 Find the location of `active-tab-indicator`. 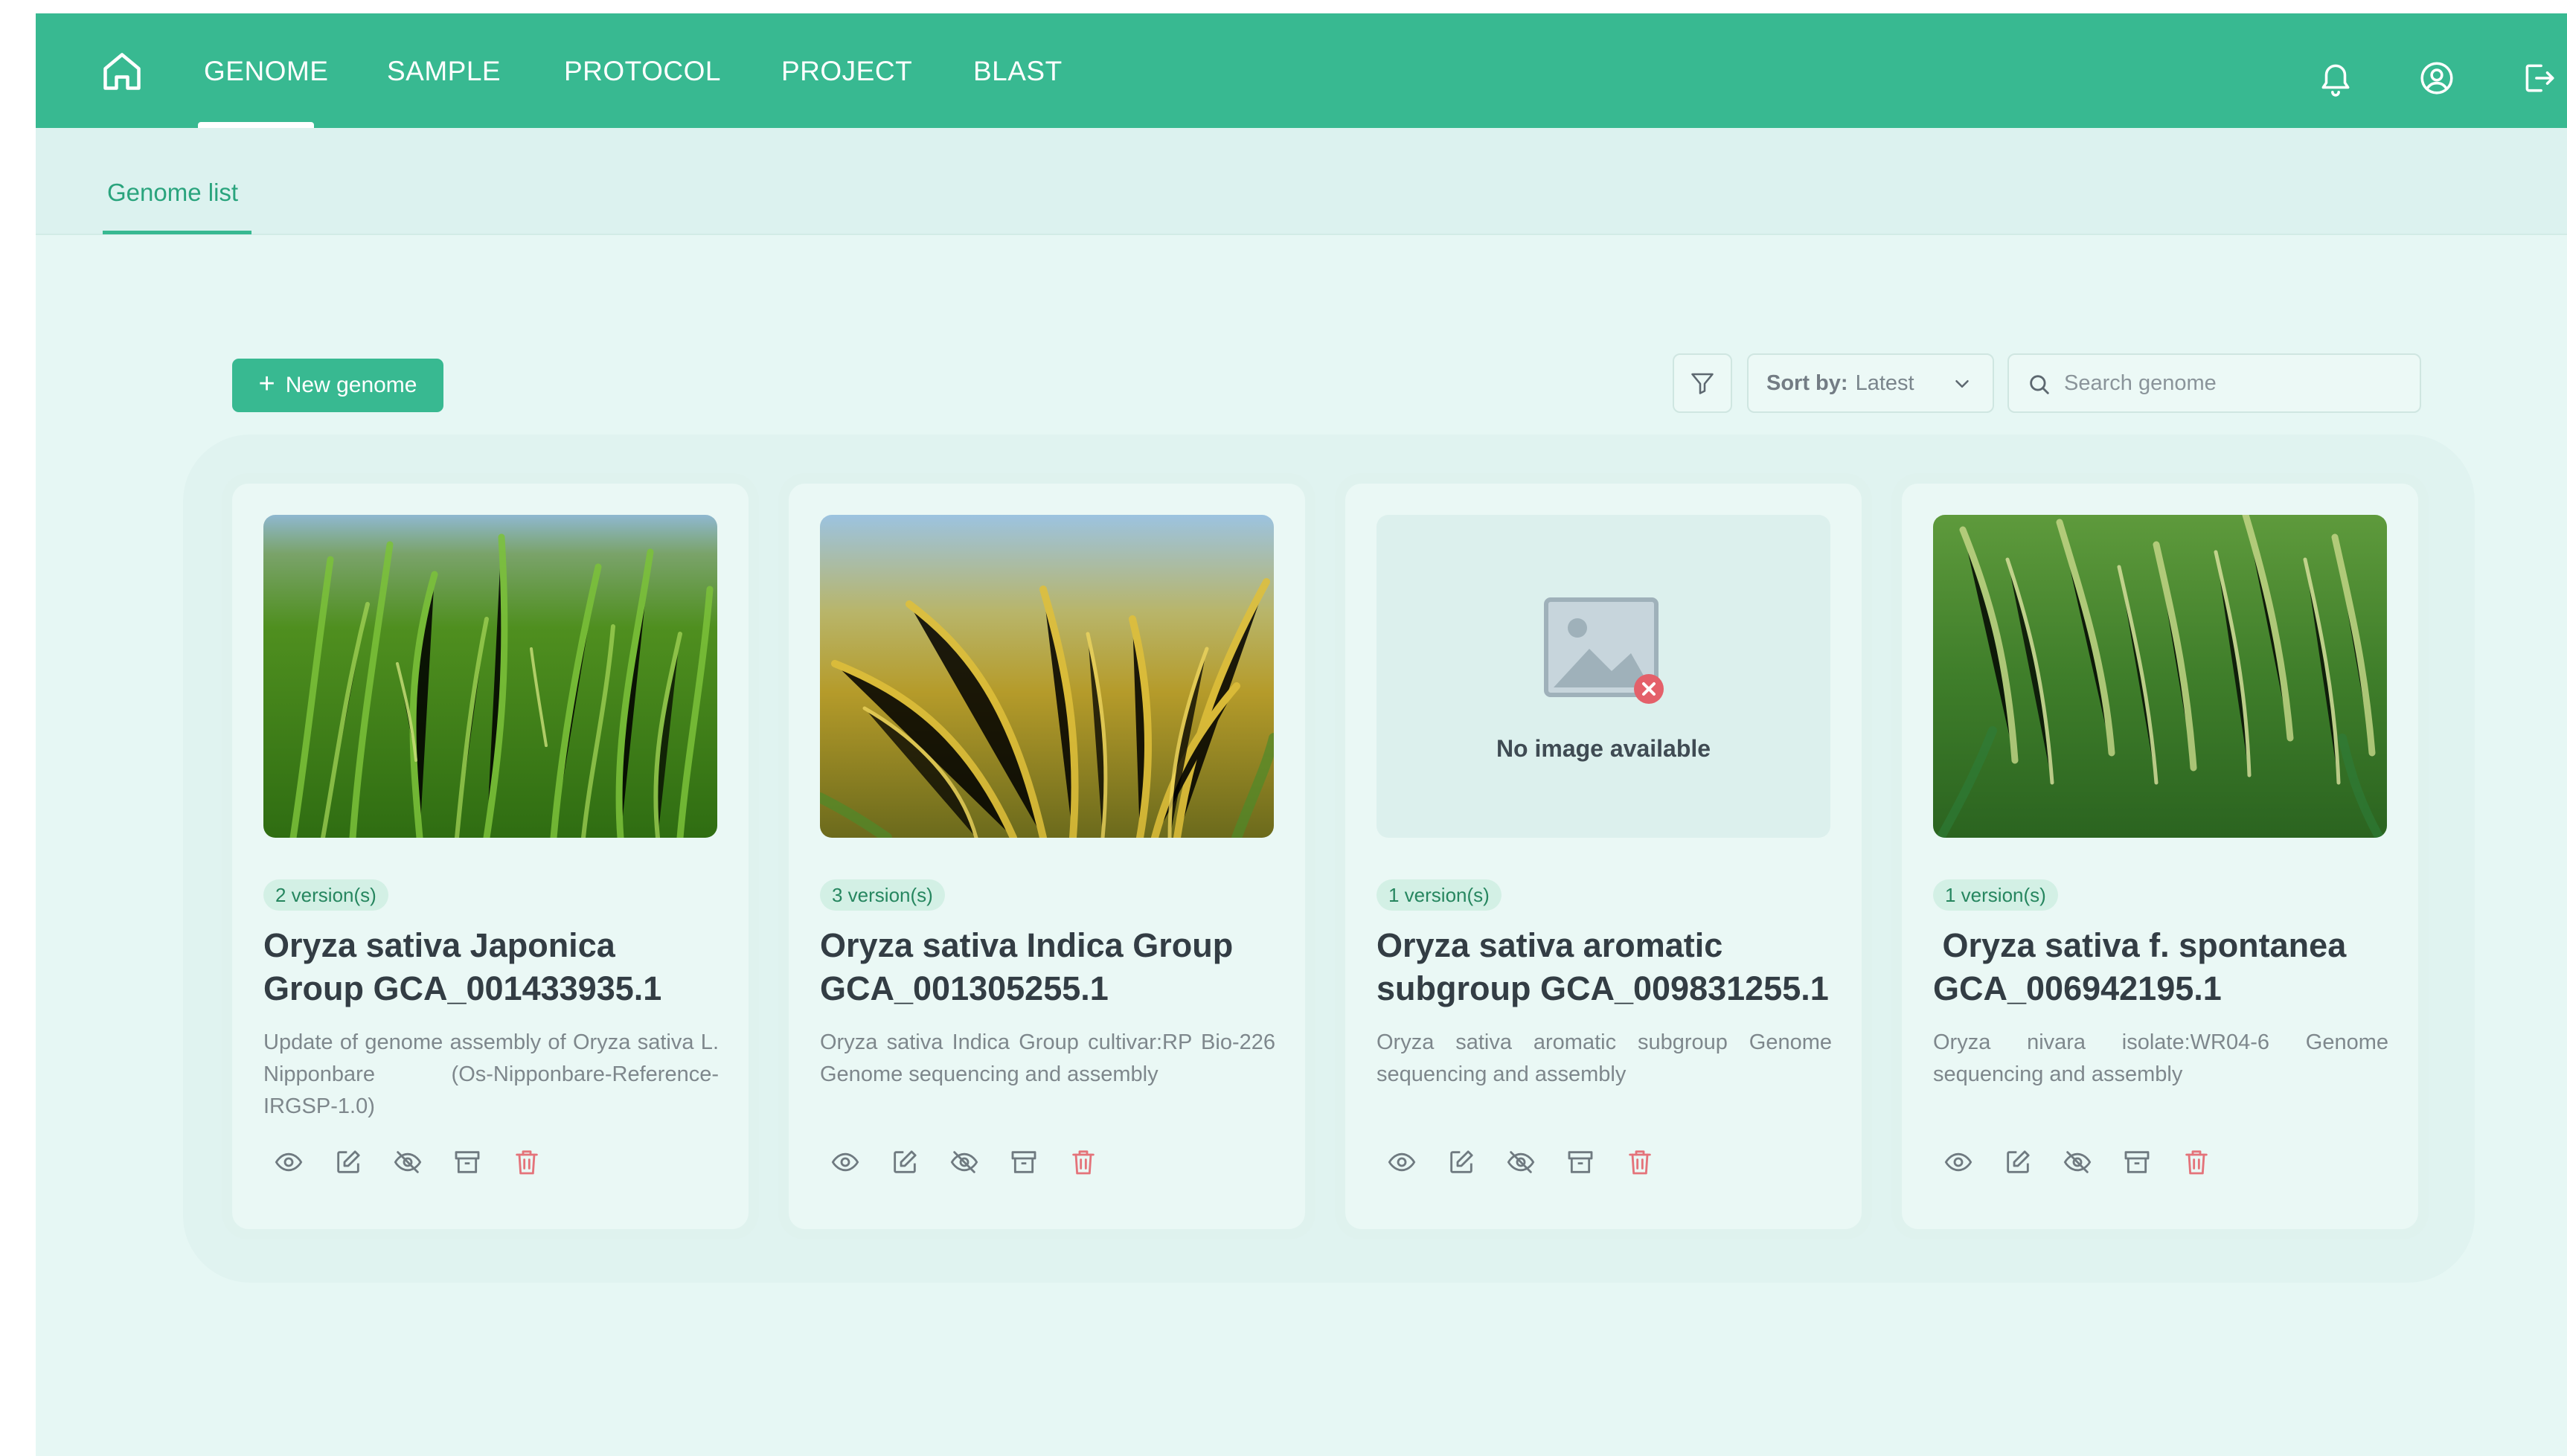

active-tab-indicator is located at coordinates (256, 125).